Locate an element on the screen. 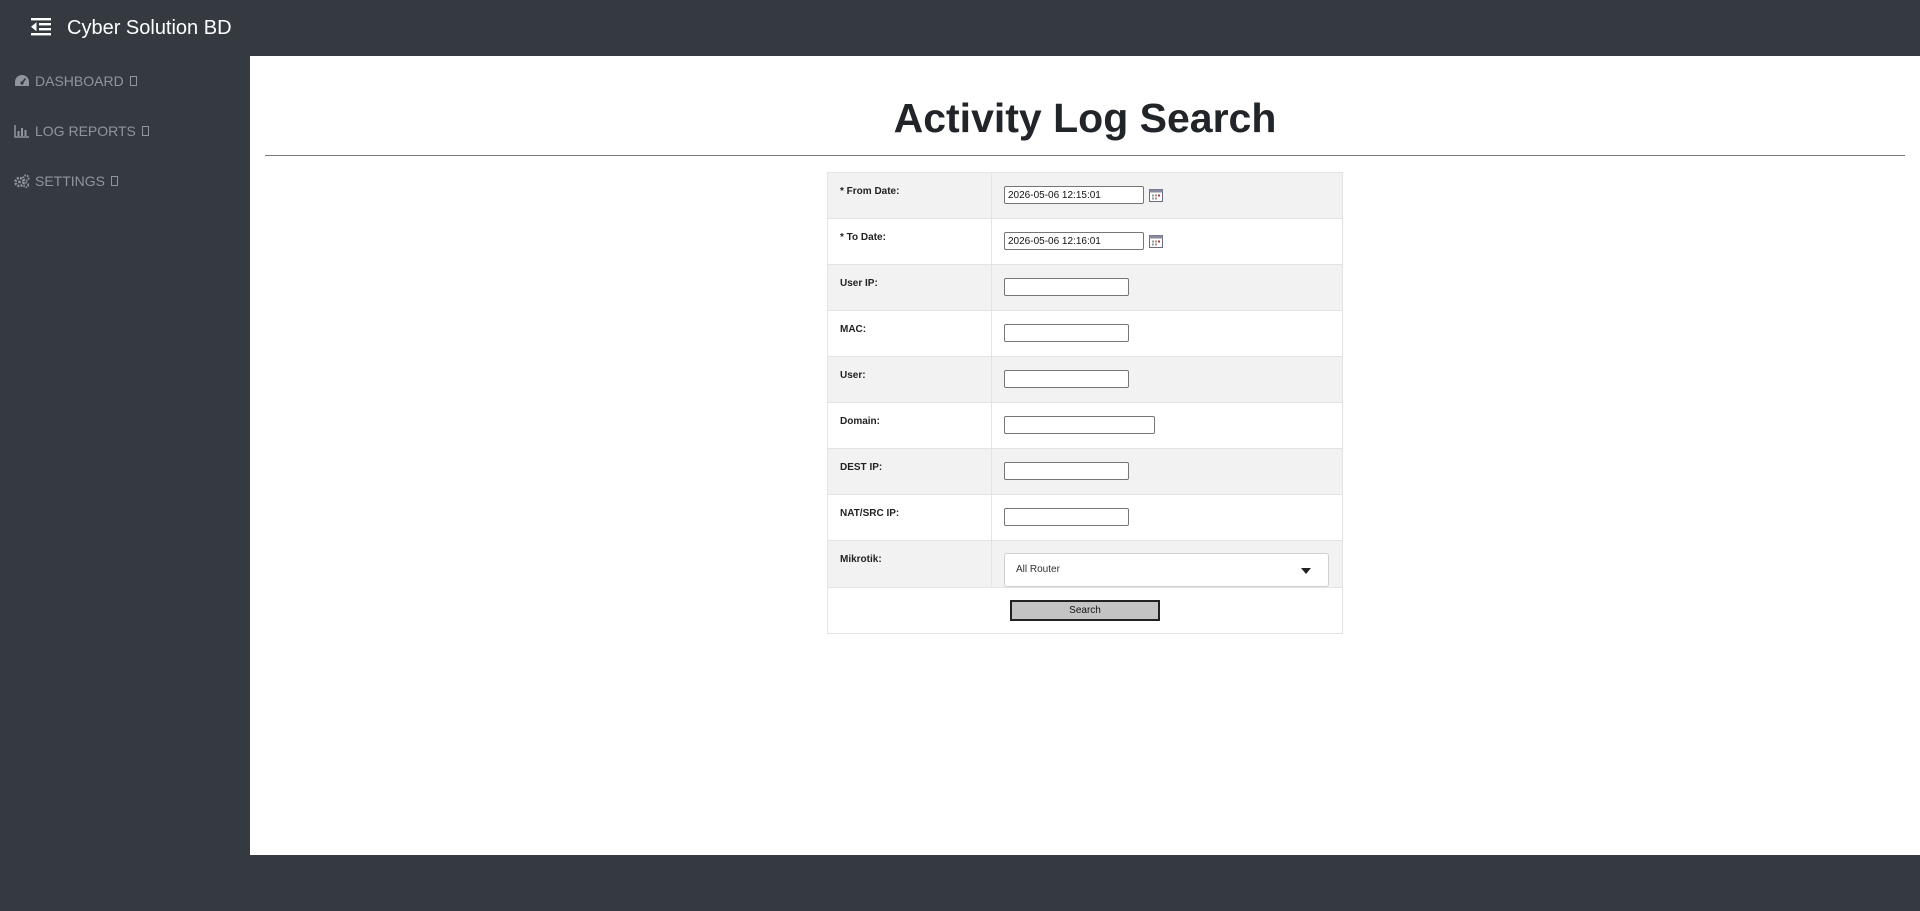 Image resolution: width=1920 pixels, height=911 pixels. search-button: Search is located at coordinates (1085, 610).